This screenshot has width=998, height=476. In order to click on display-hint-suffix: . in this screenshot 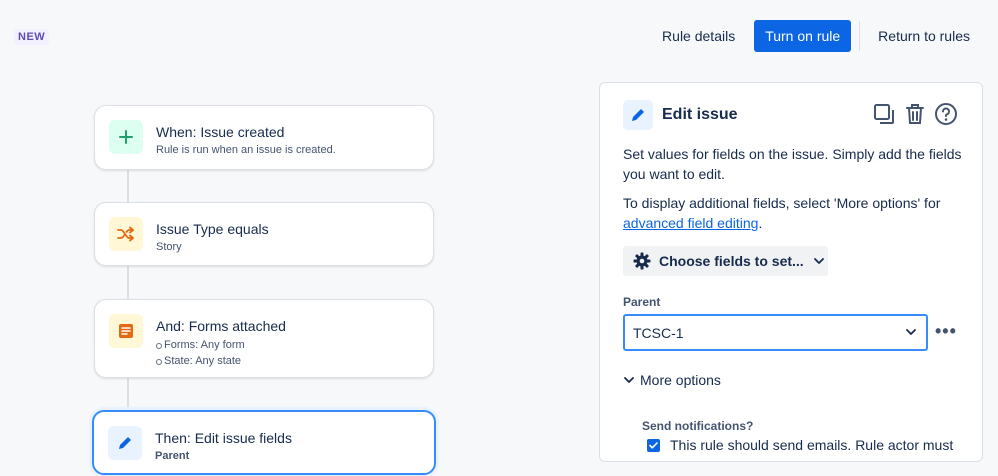, I will do `click(760, 223)`.